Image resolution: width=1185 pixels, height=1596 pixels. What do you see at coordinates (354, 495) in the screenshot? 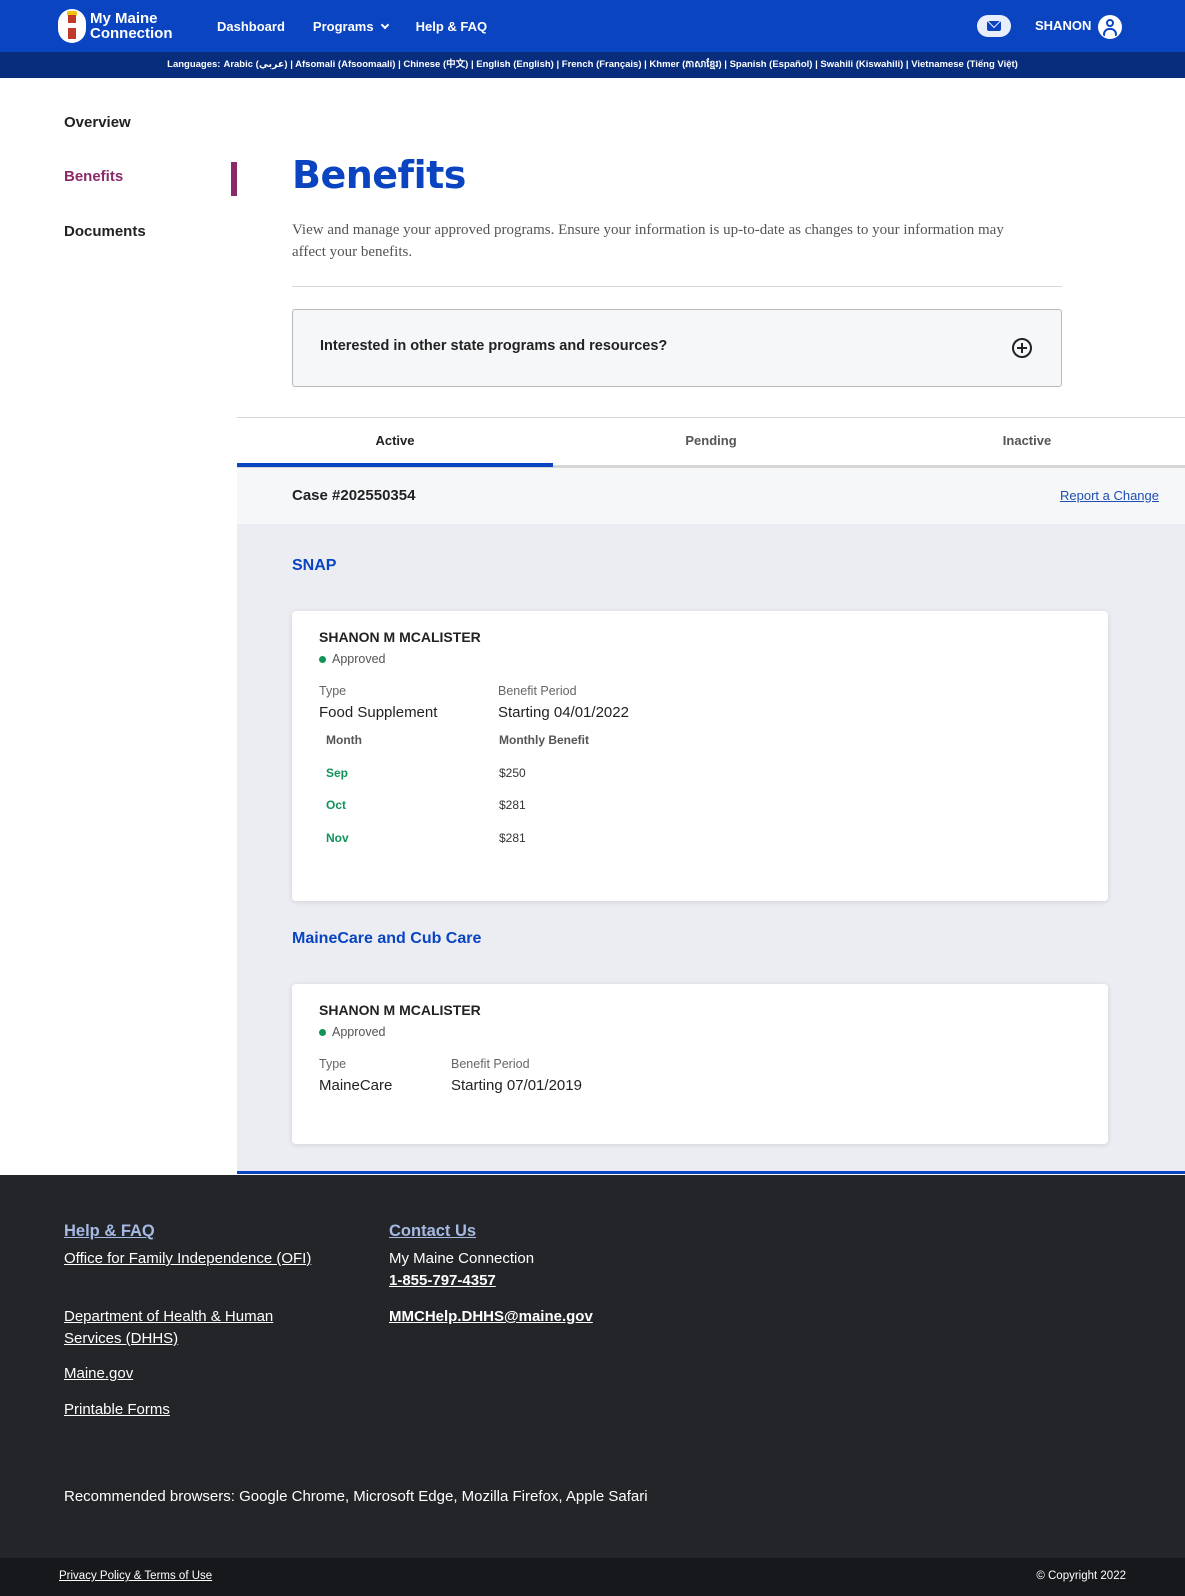
I see `case-number: Case #202550354` at bounding box center [354, 495].